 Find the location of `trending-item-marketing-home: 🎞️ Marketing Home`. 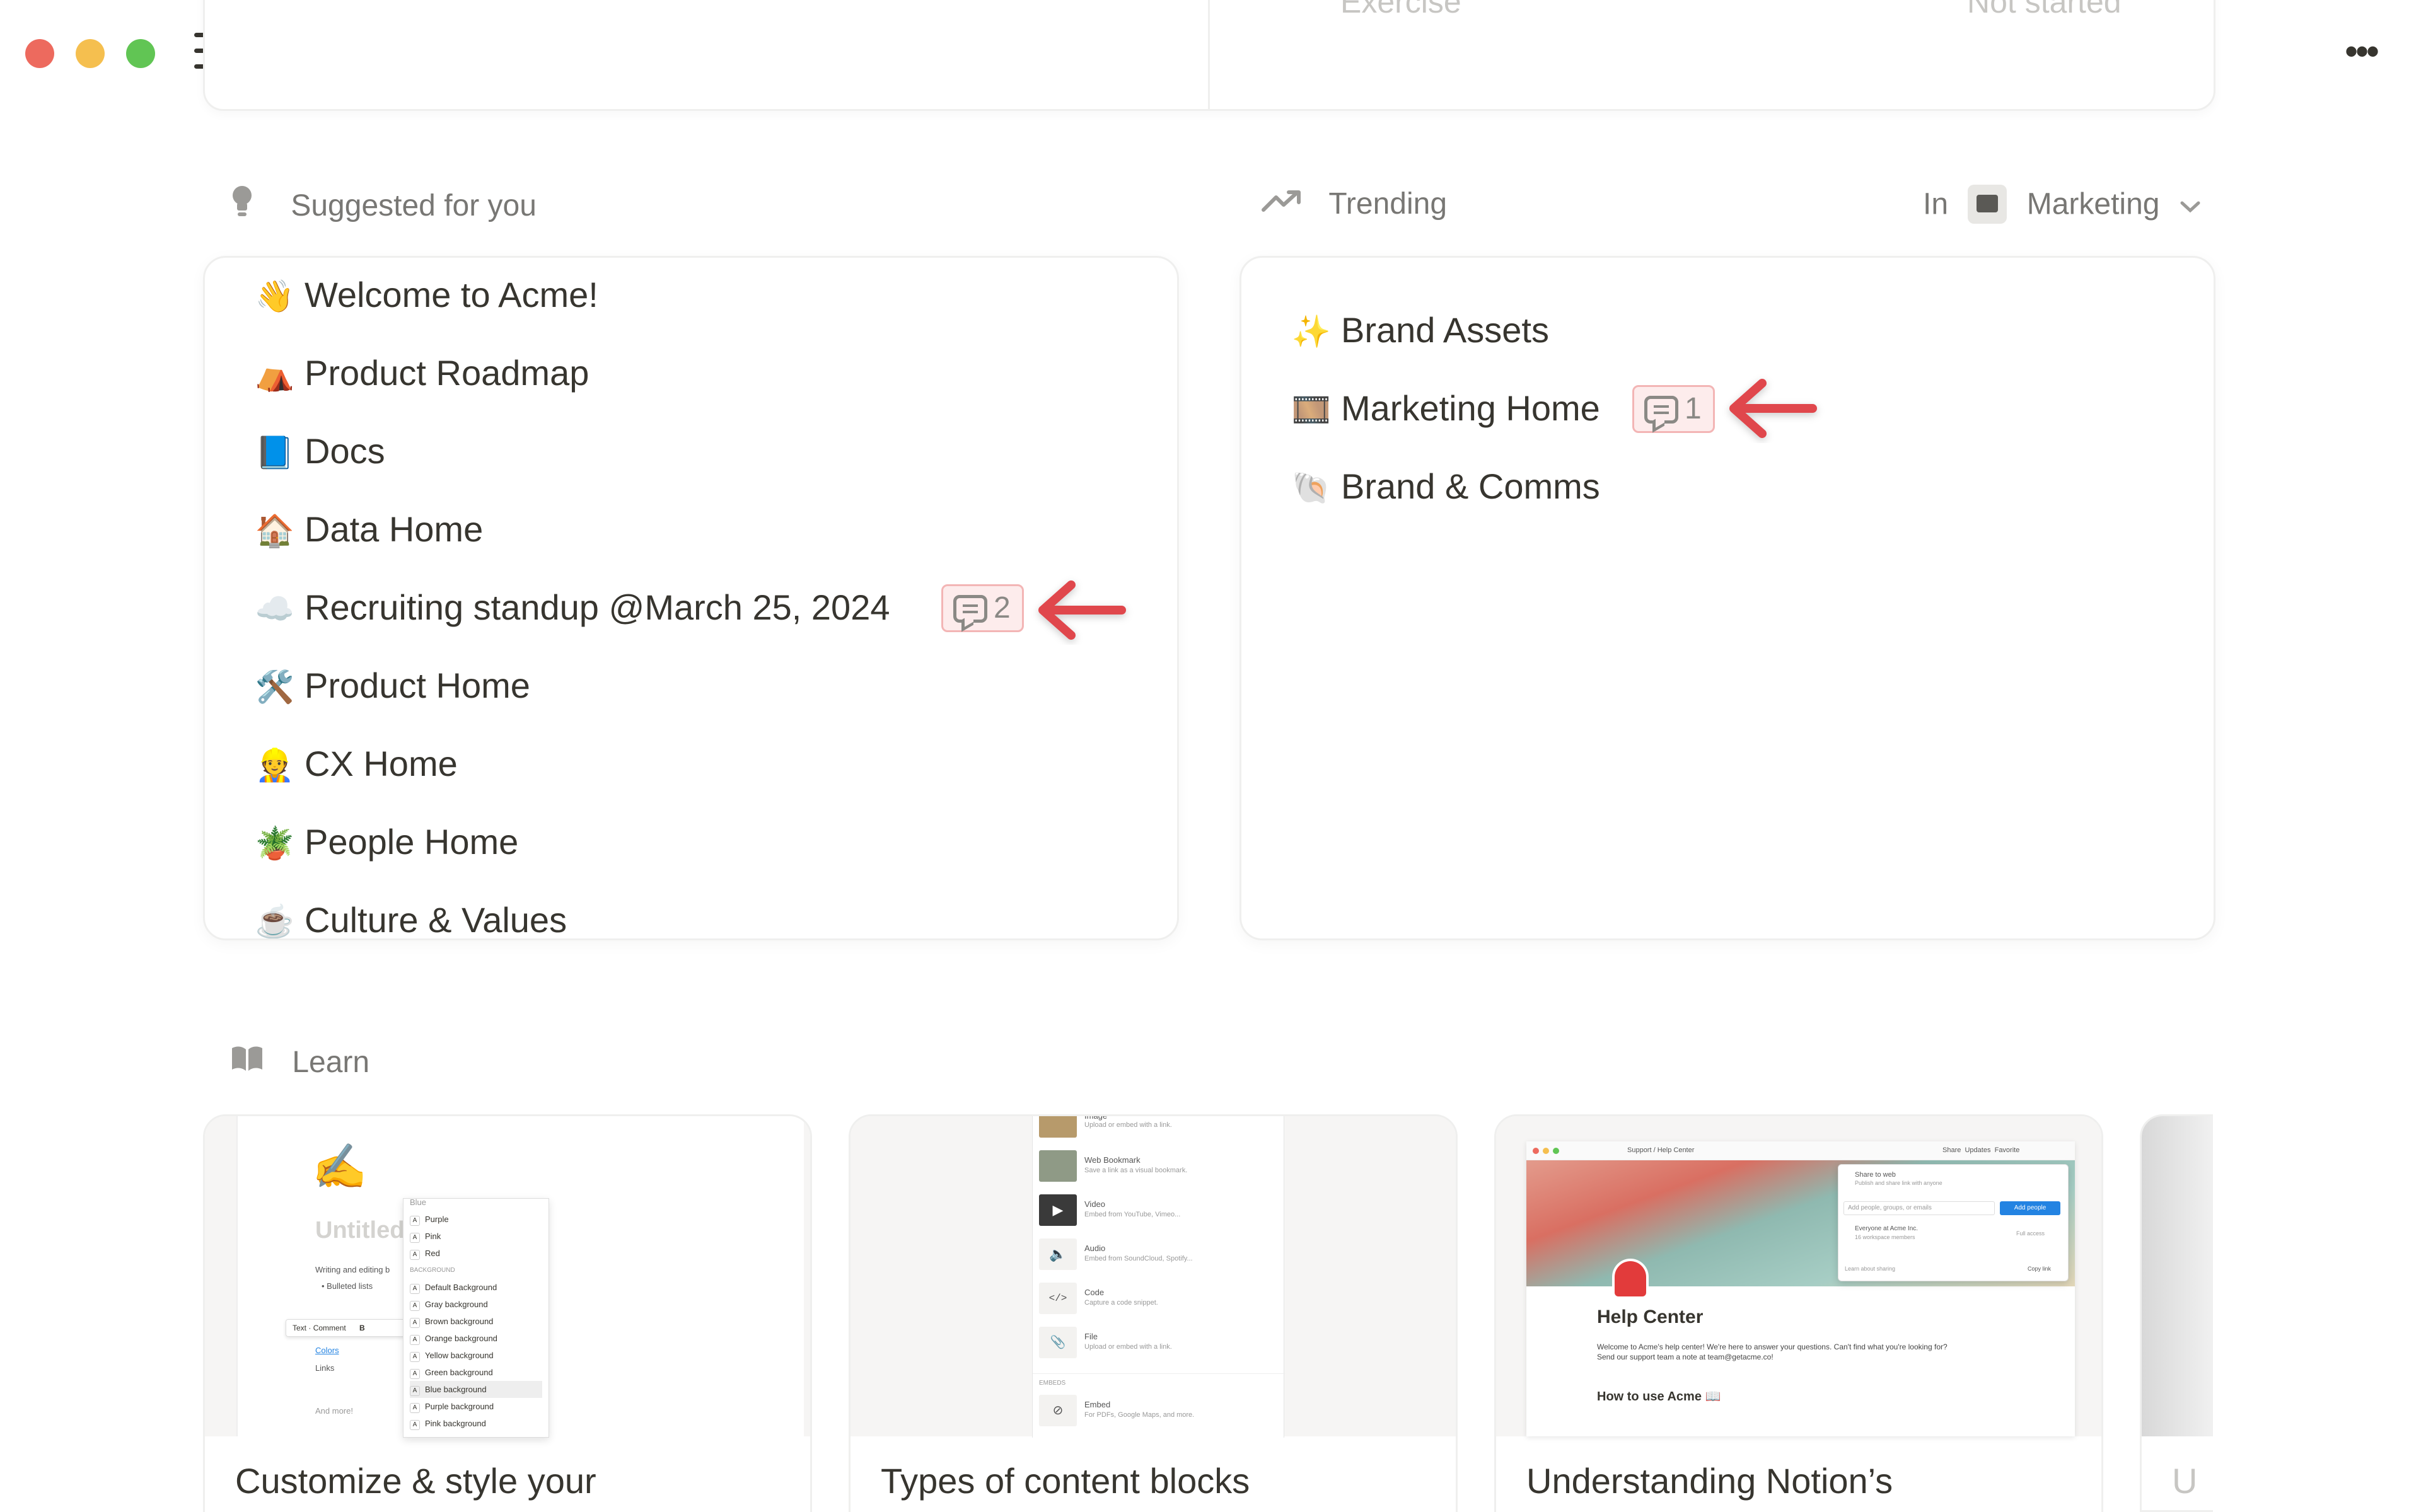

trending-item-marketing-home: 🎞️ Marketing Home is located at coordinates (1445, 409).